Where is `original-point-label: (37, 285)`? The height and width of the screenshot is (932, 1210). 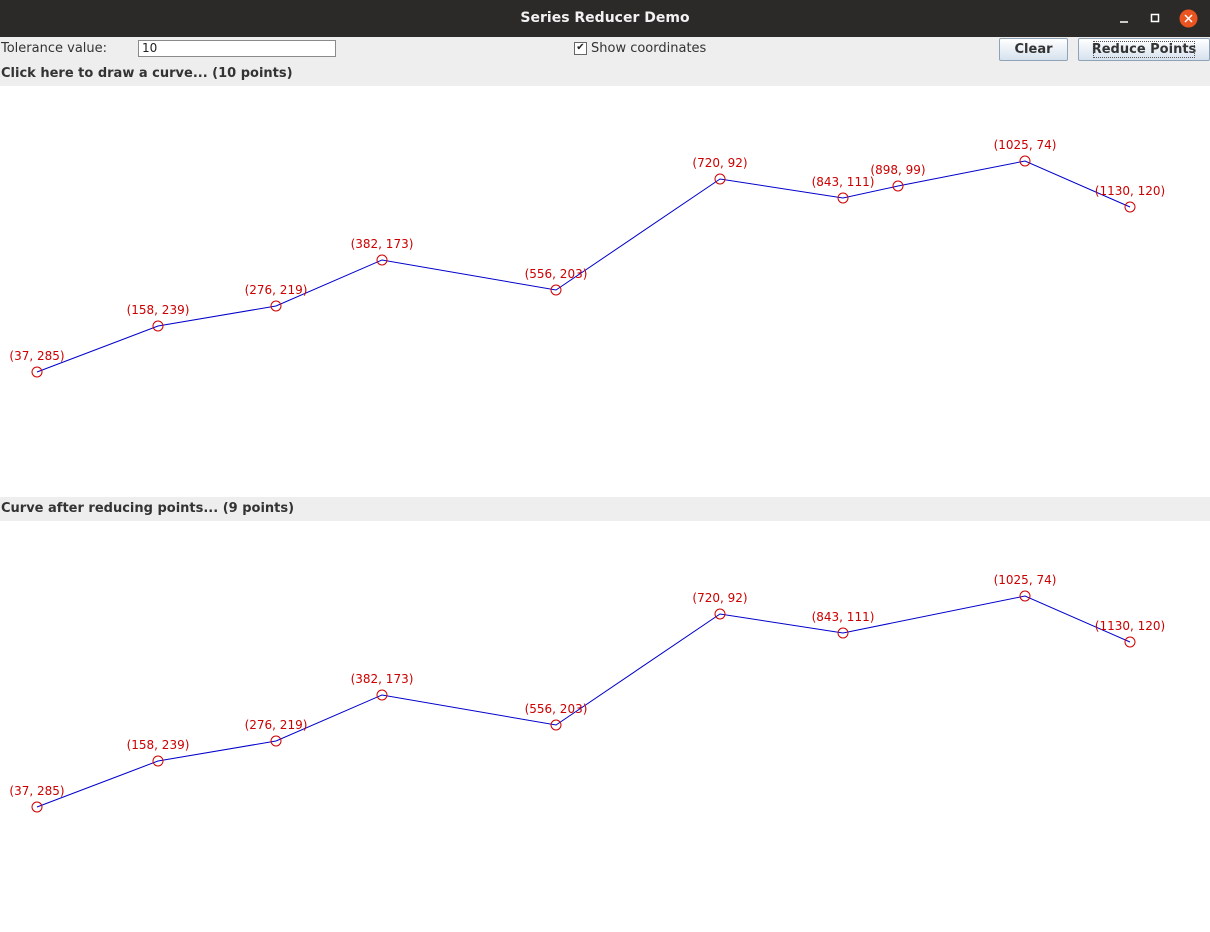 original-point-label: (37, 285) is located at coordinates (36, 356).